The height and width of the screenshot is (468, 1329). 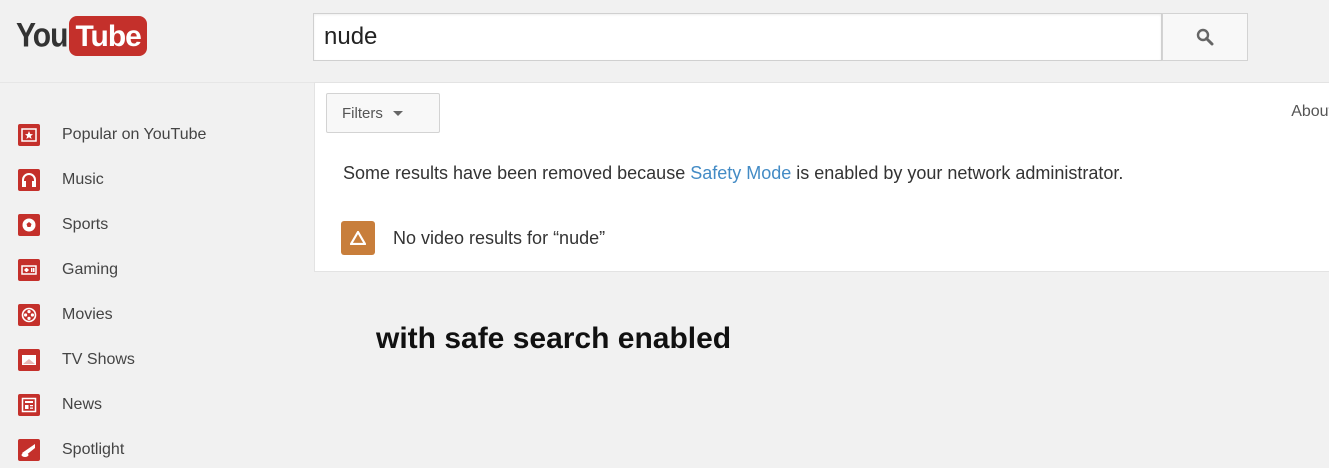 I want to click on filters-button: Filters, so click(x=383, y=113).